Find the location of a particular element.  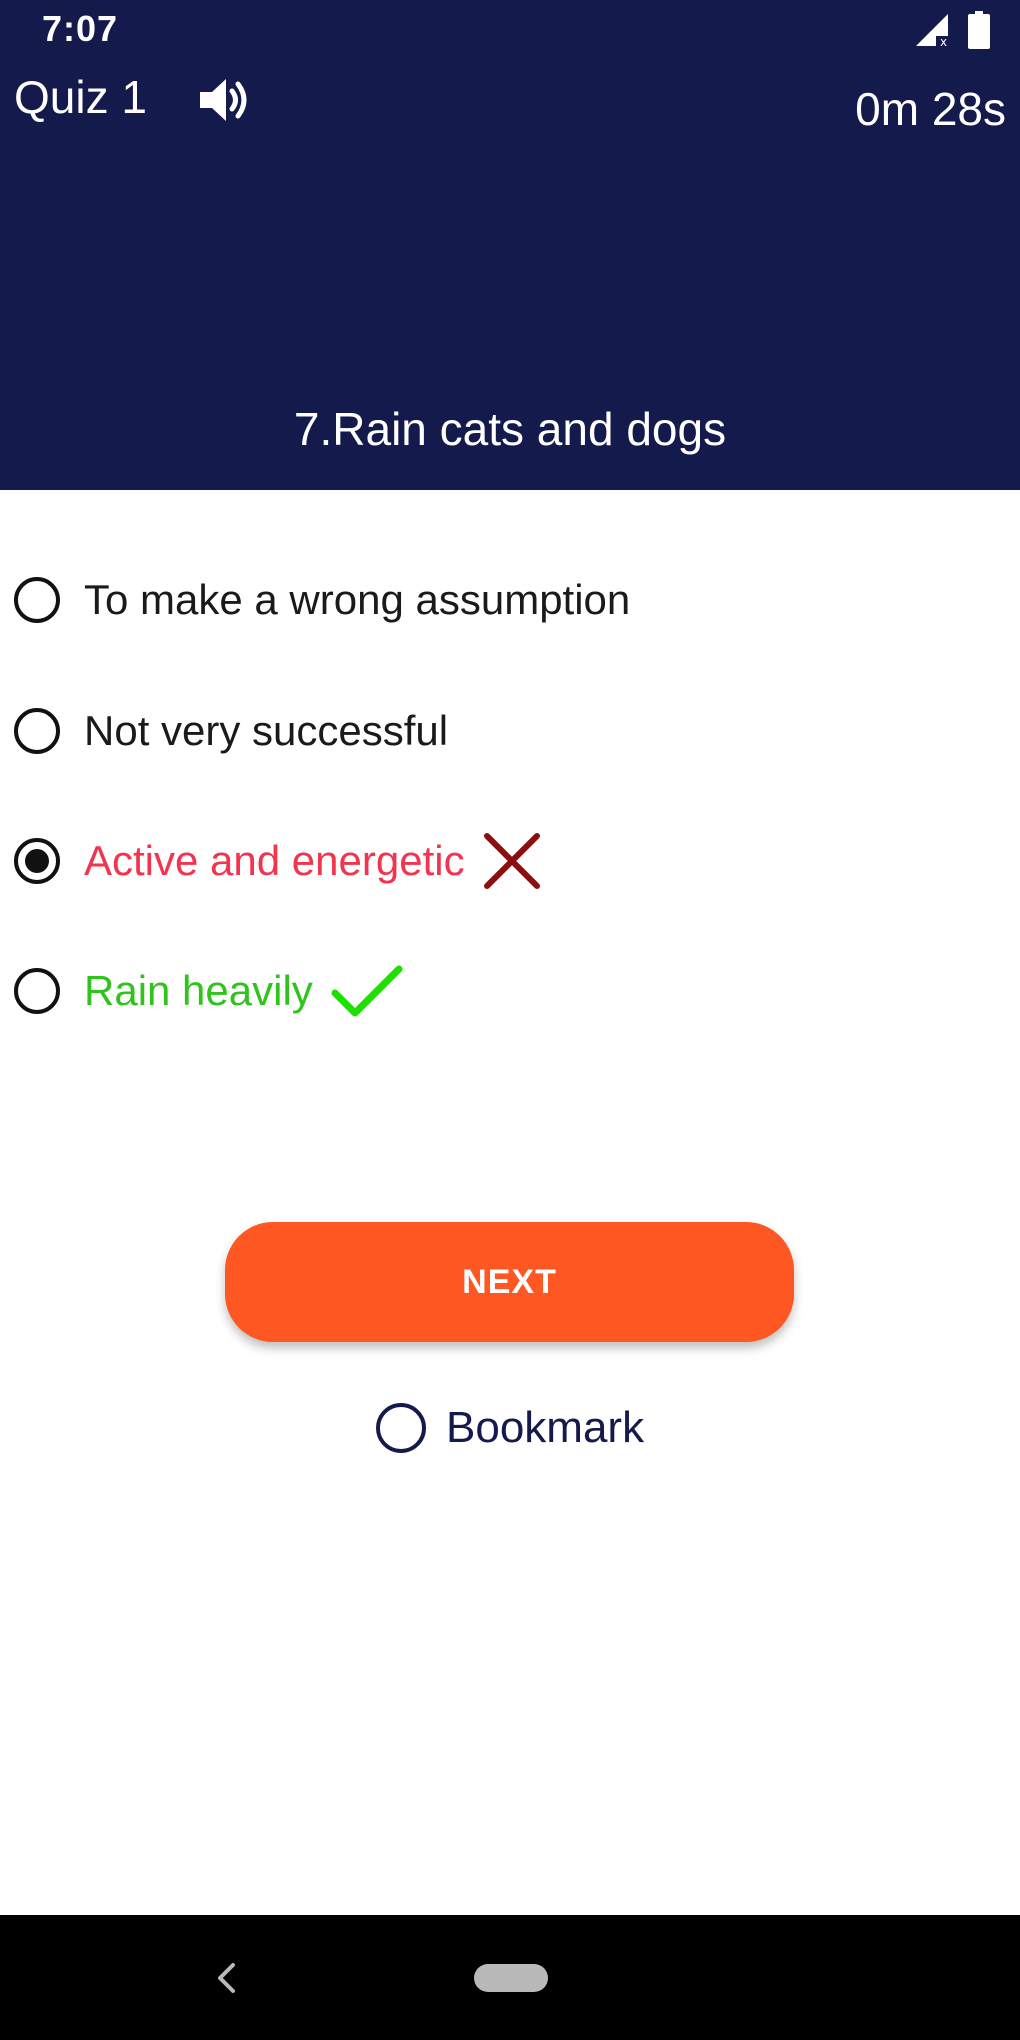

option-2: Not very successful is located at coordinates (231, 731).